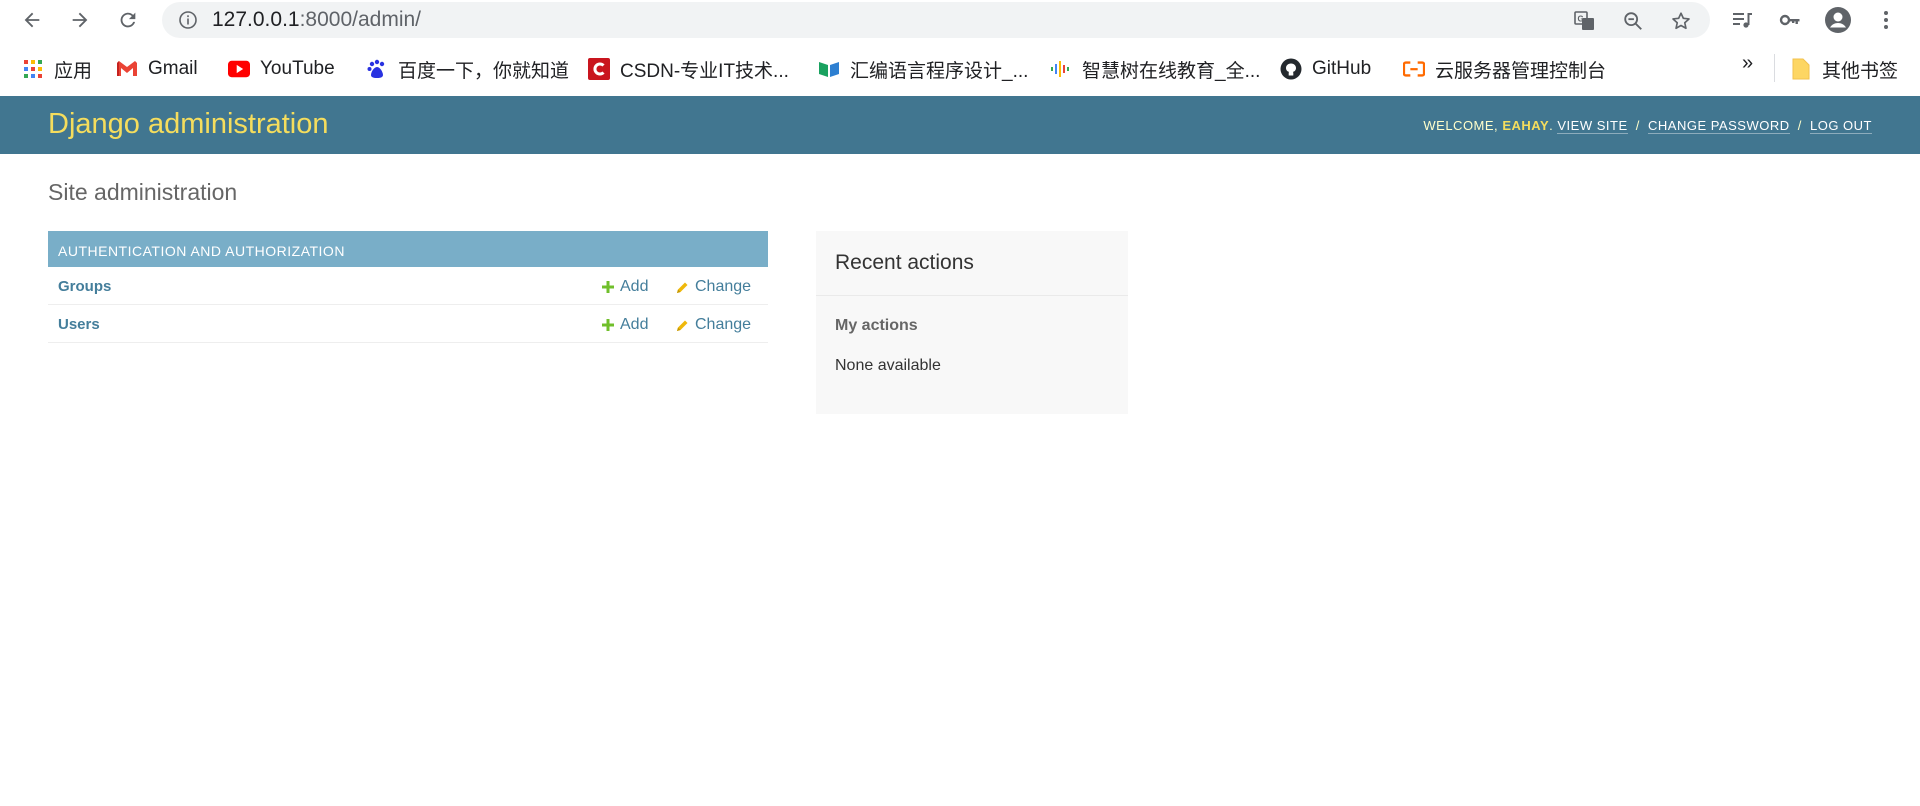 This screenshot has height=806, width=1920. Describe the element at coordinates (408, 324) in the screenshot. I see `table-row: Users Add Change` at that location.